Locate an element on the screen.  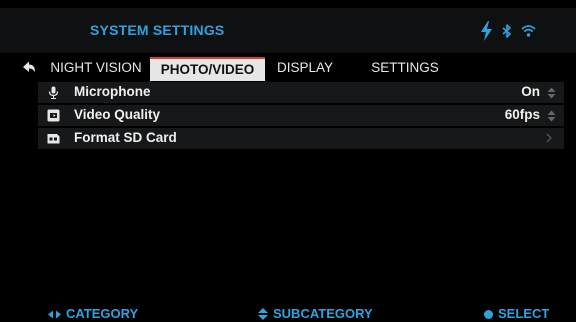
bolt-icon is located at coordinates (486, 31).